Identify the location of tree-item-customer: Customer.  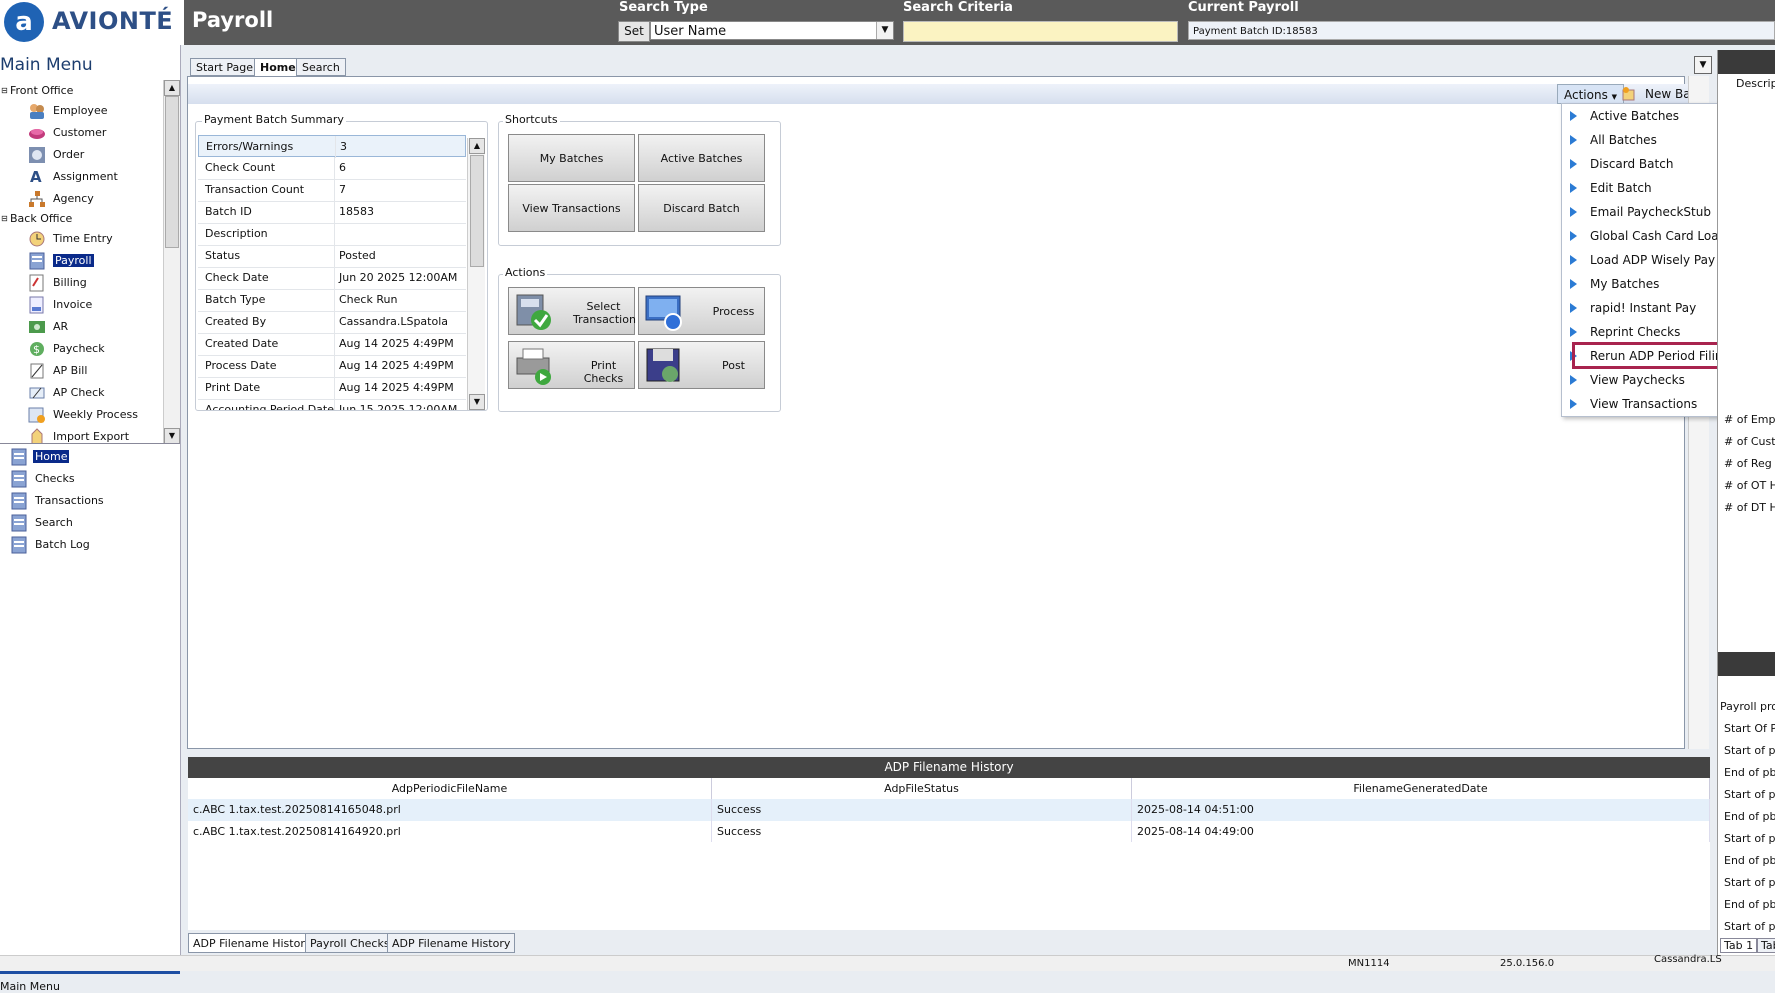
(79, 133).